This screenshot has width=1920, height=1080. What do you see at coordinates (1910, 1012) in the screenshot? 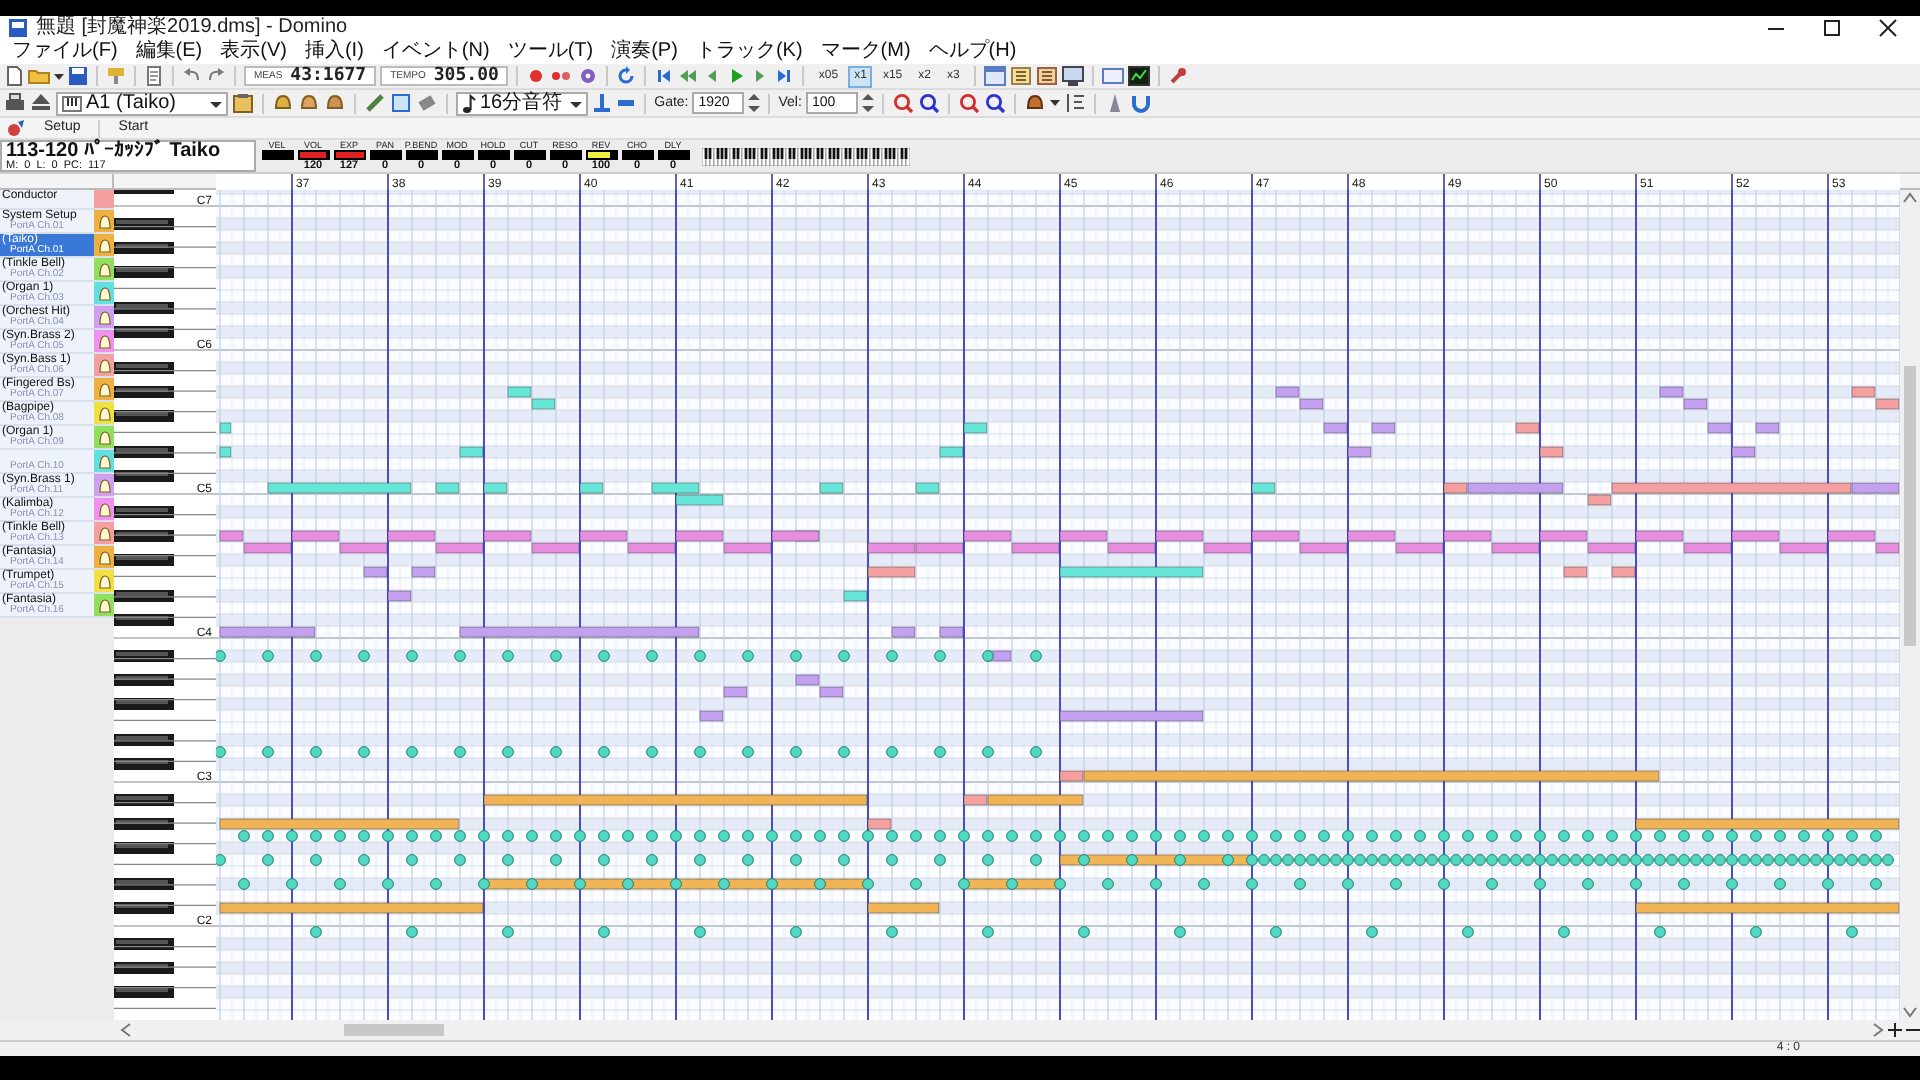
I see `scroll-down-icon` at bounding box center [1910, 1012].